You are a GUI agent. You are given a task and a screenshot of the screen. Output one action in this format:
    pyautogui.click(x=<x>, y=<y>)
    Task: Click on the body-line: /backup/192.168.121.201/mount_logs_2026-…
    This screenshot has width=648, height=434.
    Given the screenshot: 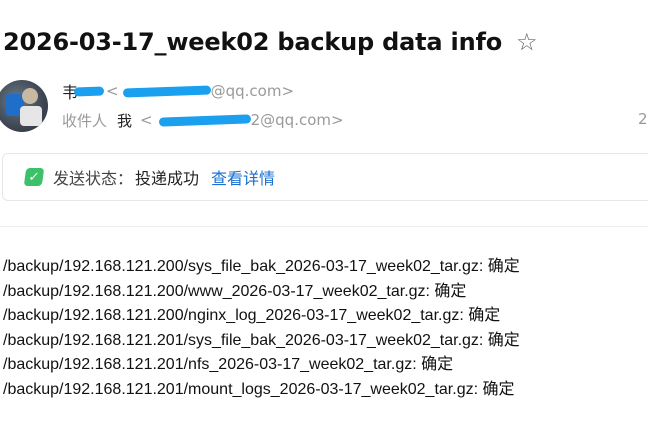 What is the action you would take?
    pyautogui.click(x=259, y=389)
    